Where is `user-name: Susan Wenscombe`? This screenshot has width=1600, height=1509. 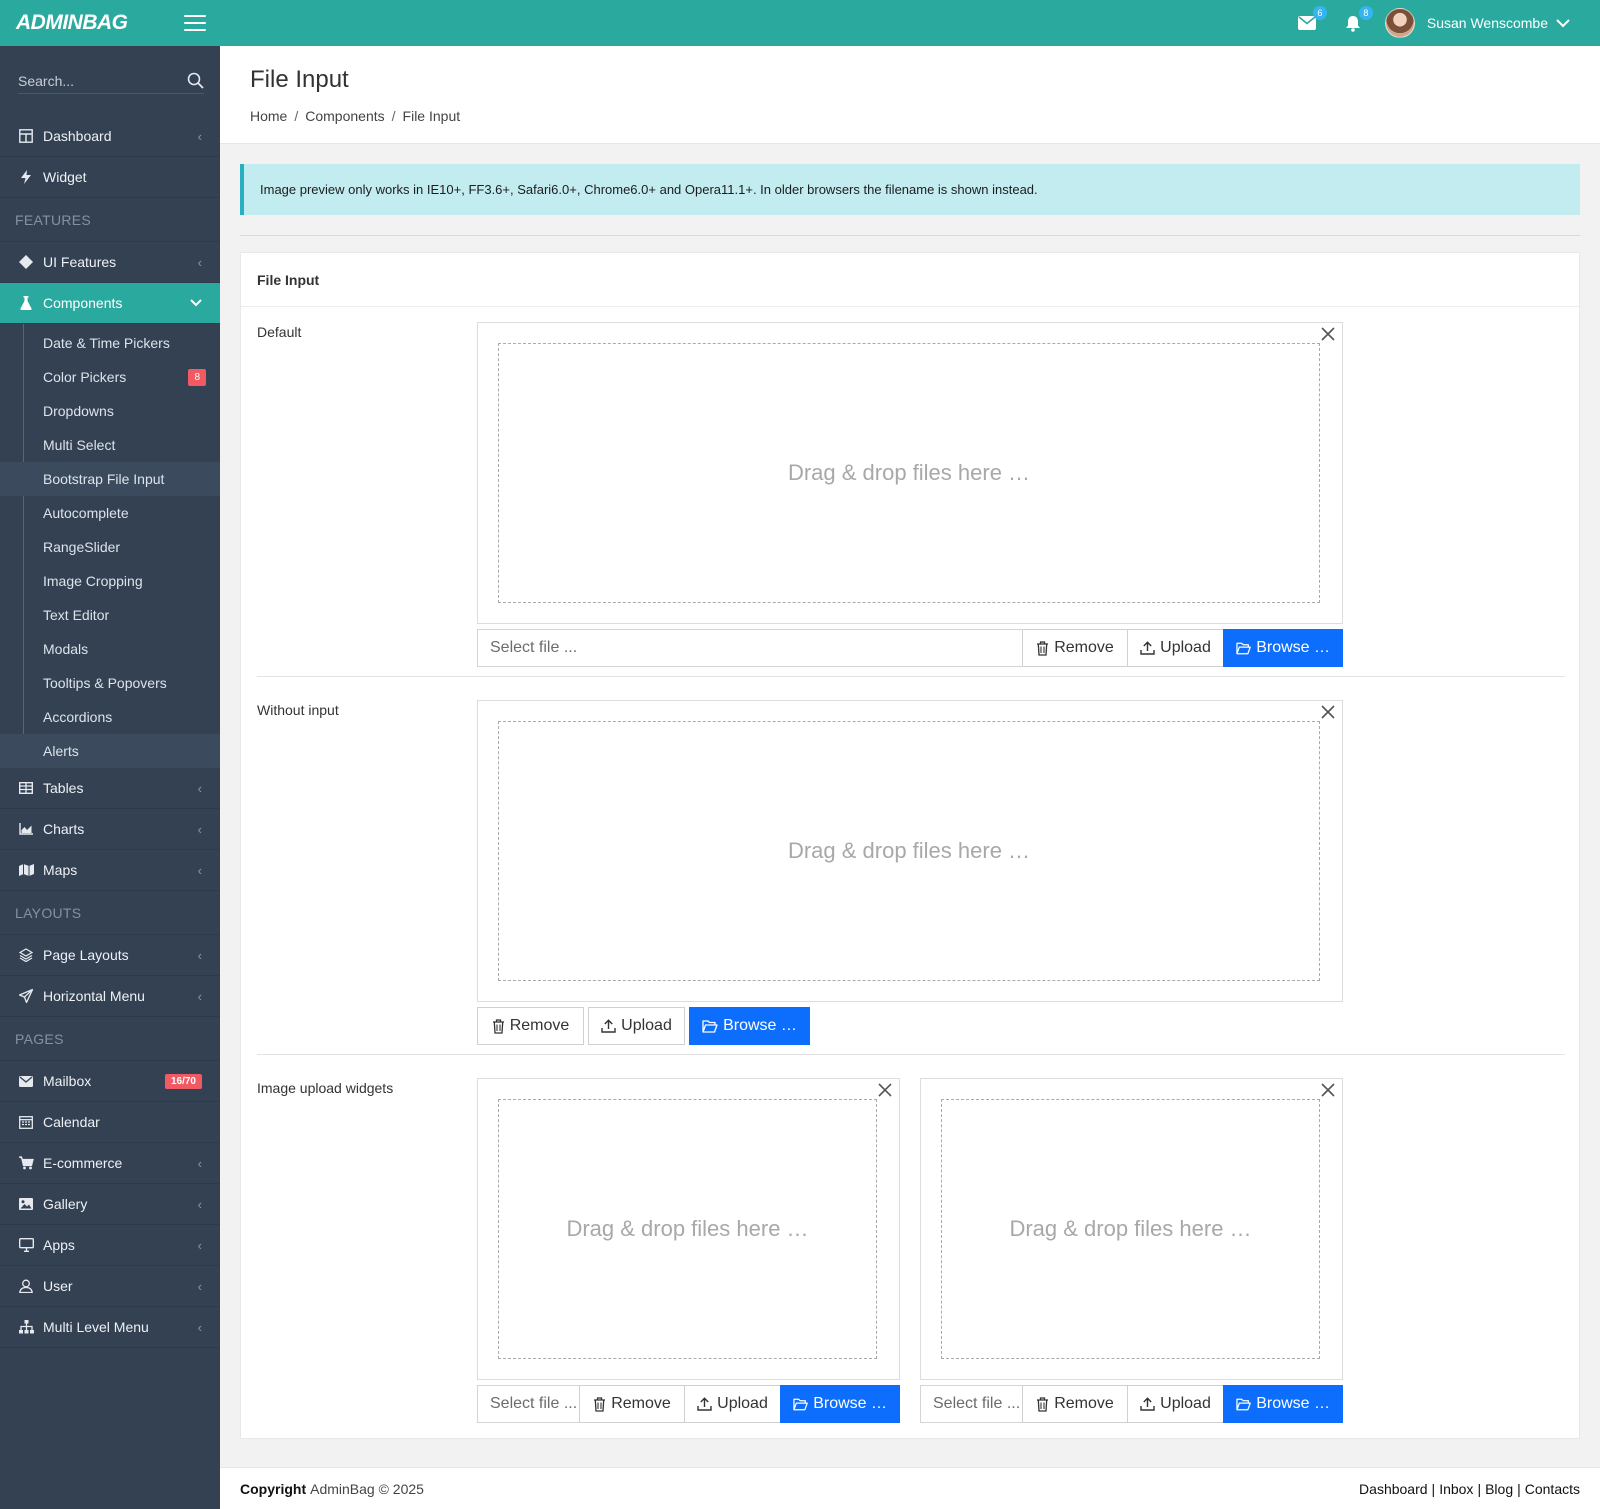 user-name: Susan Wenscombe is located at coordinates (1487, 23).